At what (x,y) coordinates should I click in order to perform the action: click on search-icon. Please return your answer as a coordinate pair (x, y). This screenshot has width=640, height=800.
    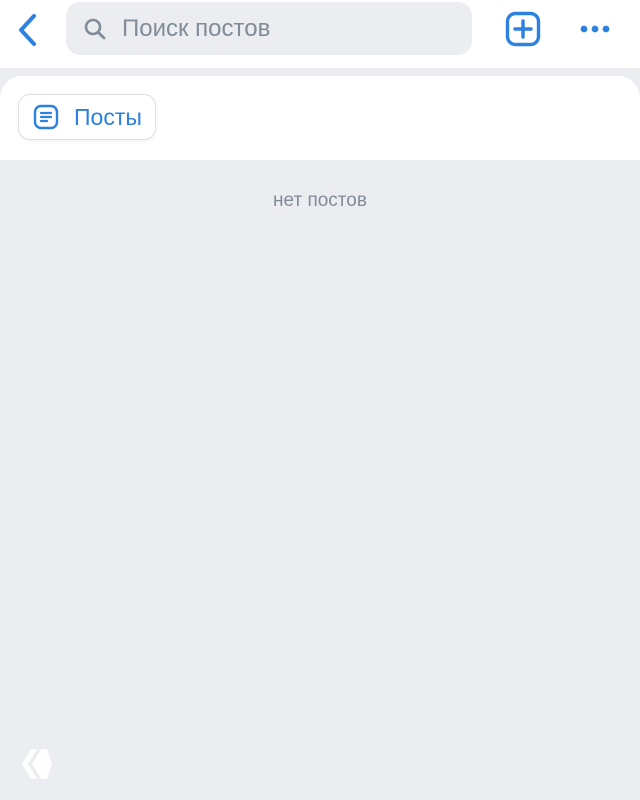
    Looking at the image, I should click on (95, 29).